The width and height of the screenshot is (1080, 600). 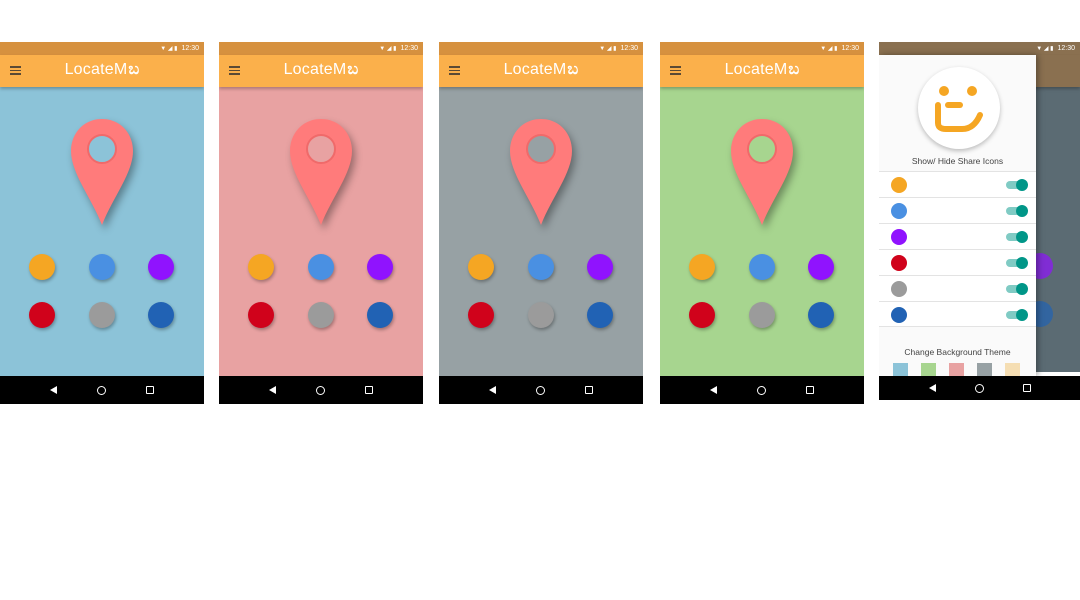 I want to click on phone-screen-blue: ▼ ◢ ▮ 12:30 LocateMಬ, so click(x=102, y=223).